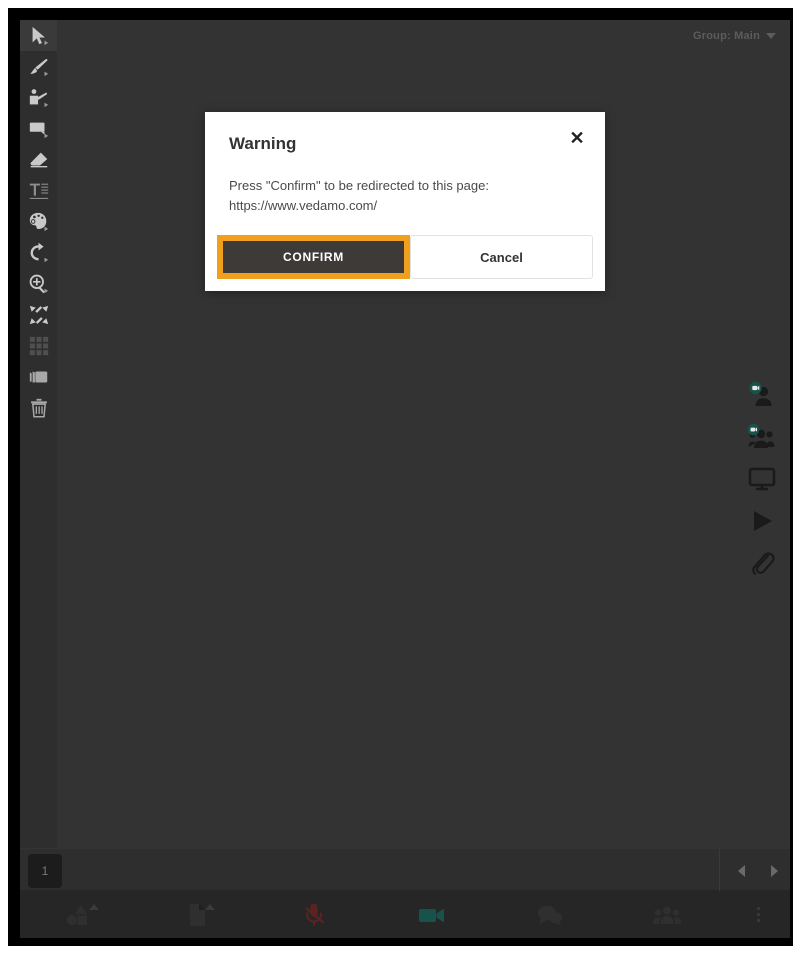  I want to click on filled-rect-icon, so click(38, 130).